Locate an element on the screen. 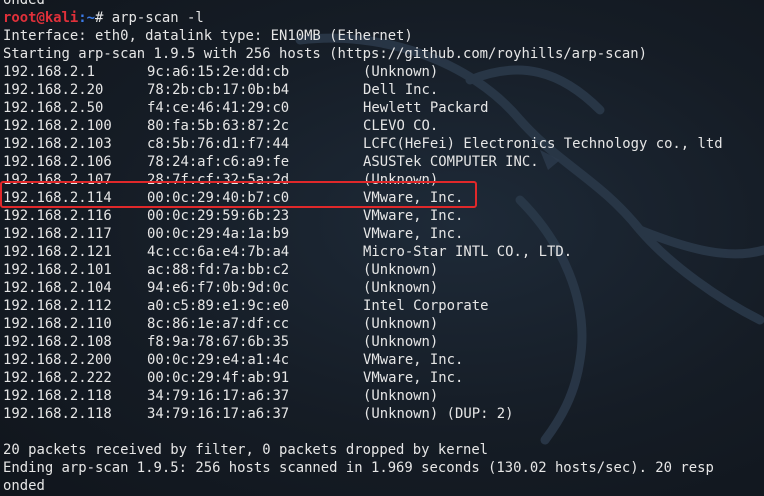 This screenshot has width=764, height=496. host-ip: 192.168.2.1 is located at coordinates (49, 72).